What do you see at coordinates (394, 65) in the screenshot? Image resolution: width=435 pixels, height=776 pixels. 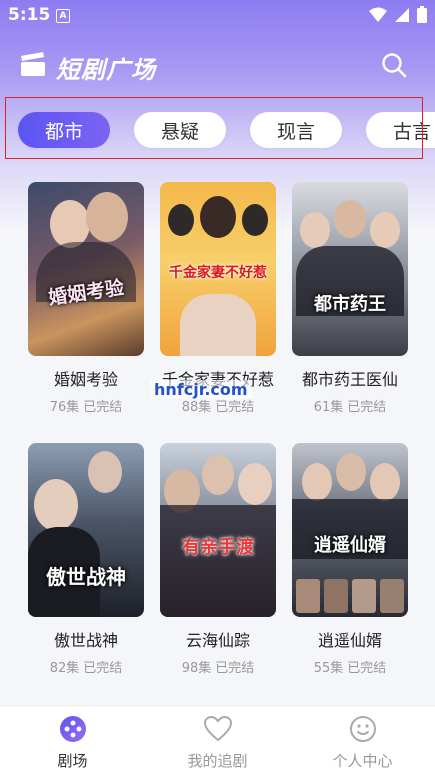 I see `search-icon` at bounding box center [394, 65].